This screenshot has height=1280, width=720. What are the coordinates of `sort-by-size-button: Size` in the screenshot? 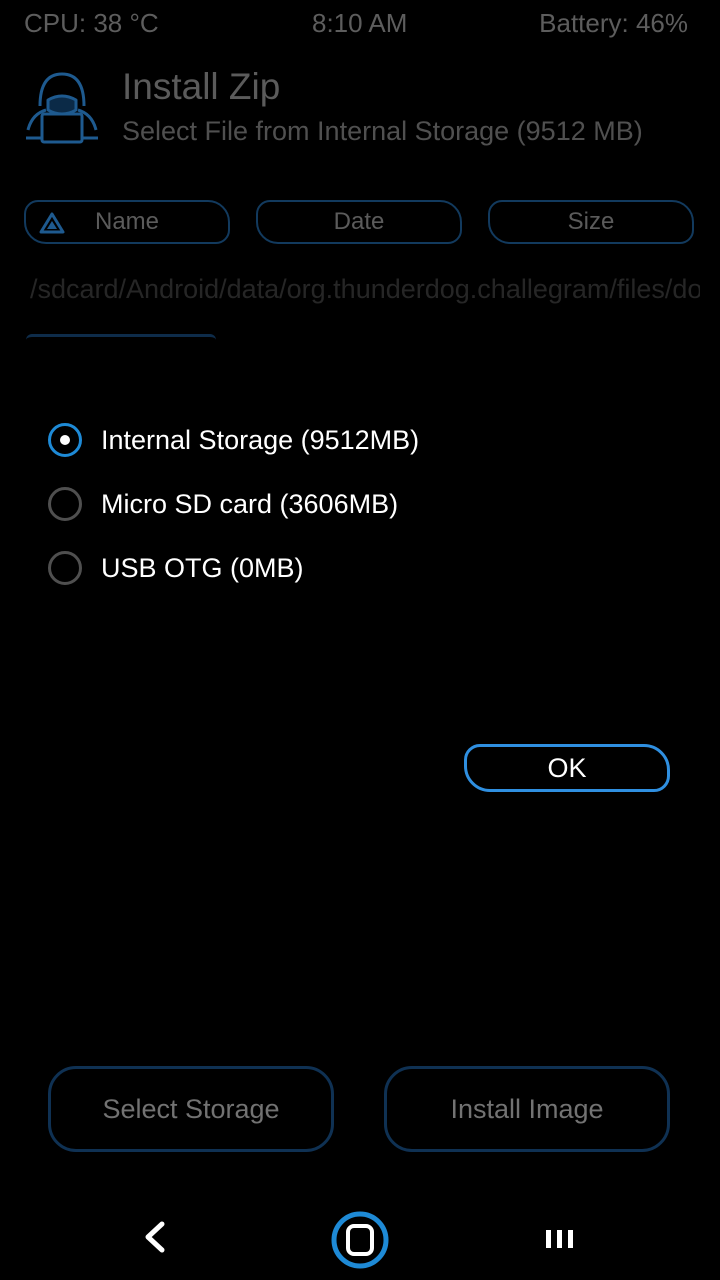 It's located at (591, 222).